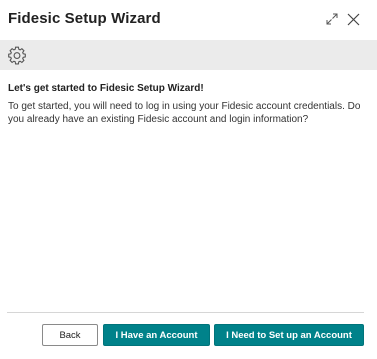 The width and height of the screenshot is (377, 359). I want to click on close-button, so click(353, 19).